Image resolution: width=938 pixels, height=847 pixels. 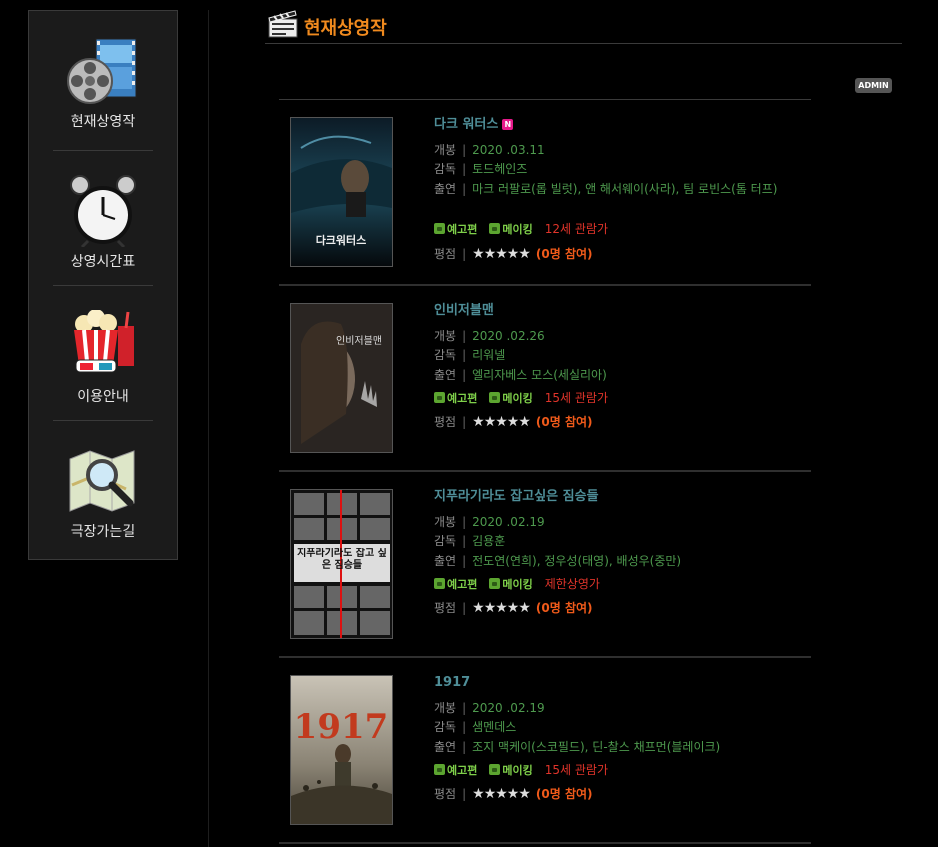 I want to click on movie-poster: 다크워터스, so click(x=341, y=192).